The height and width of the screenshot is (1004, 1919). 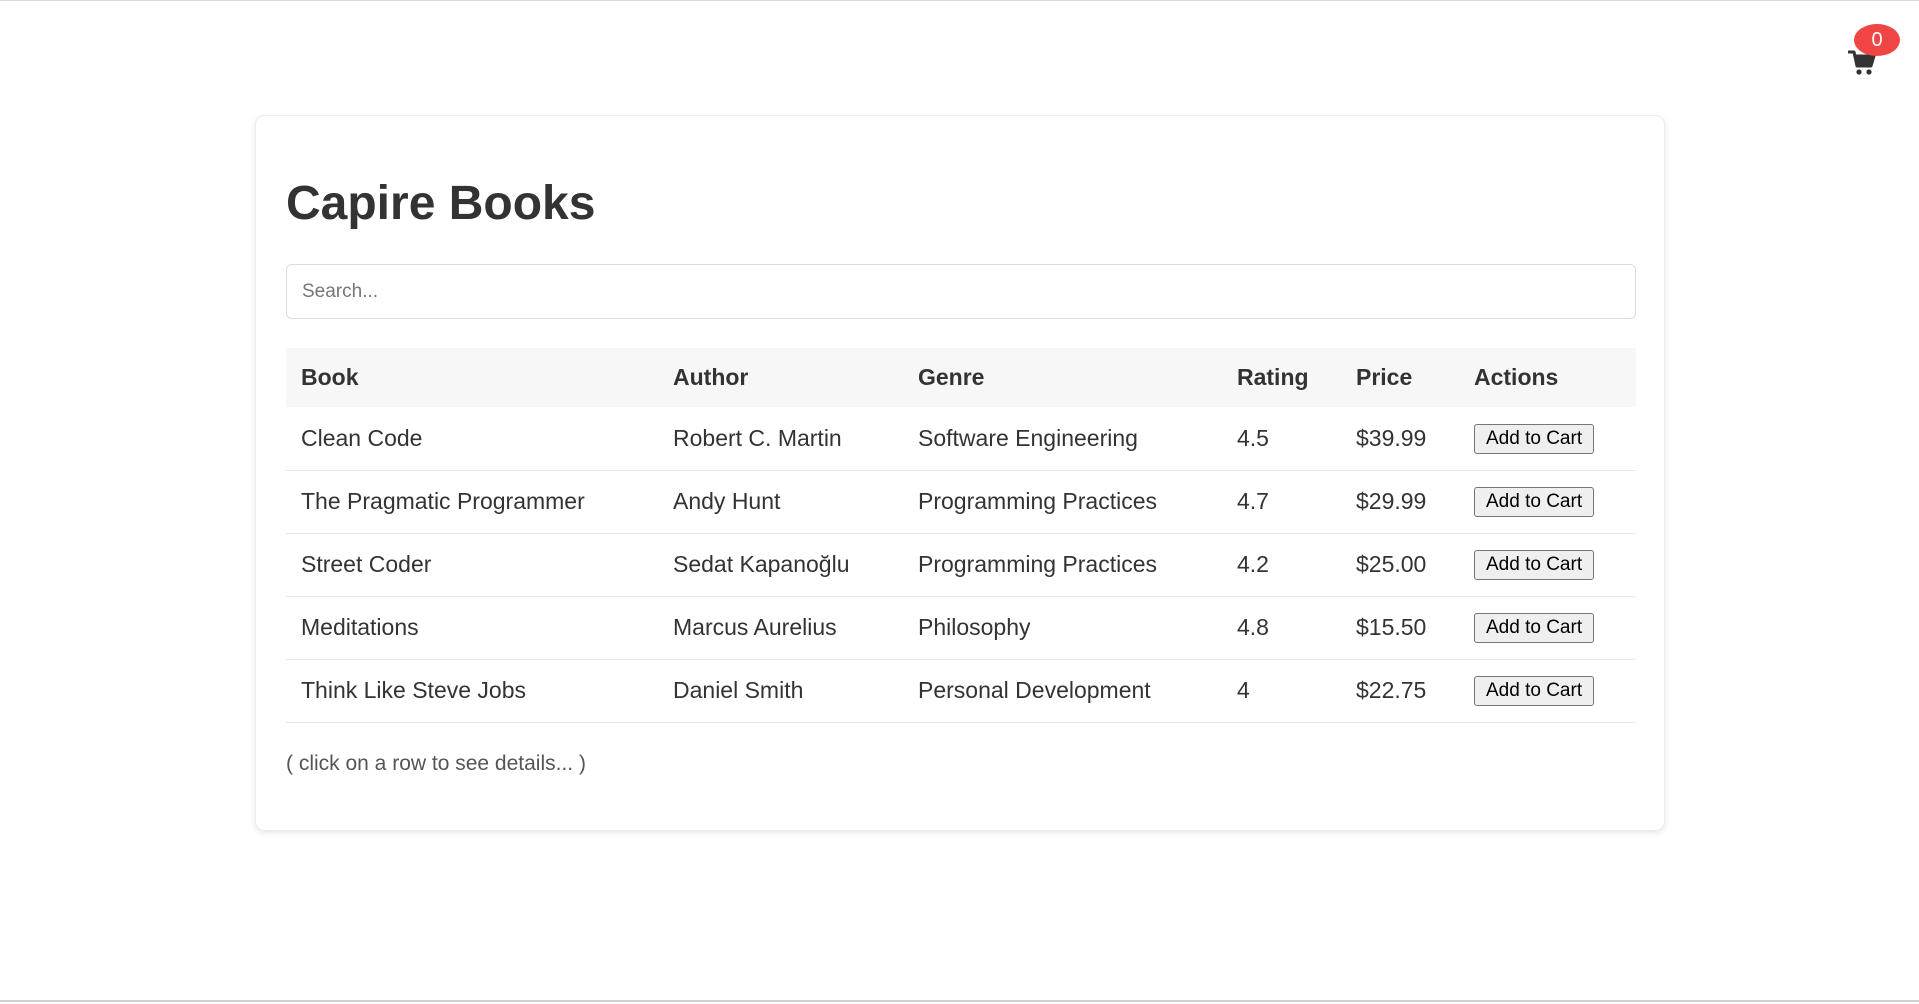 What do you see at coordinates (1400, 691) in the screenshot?
I see `price-cell: $22.75` at bounding box center [1400, 691].